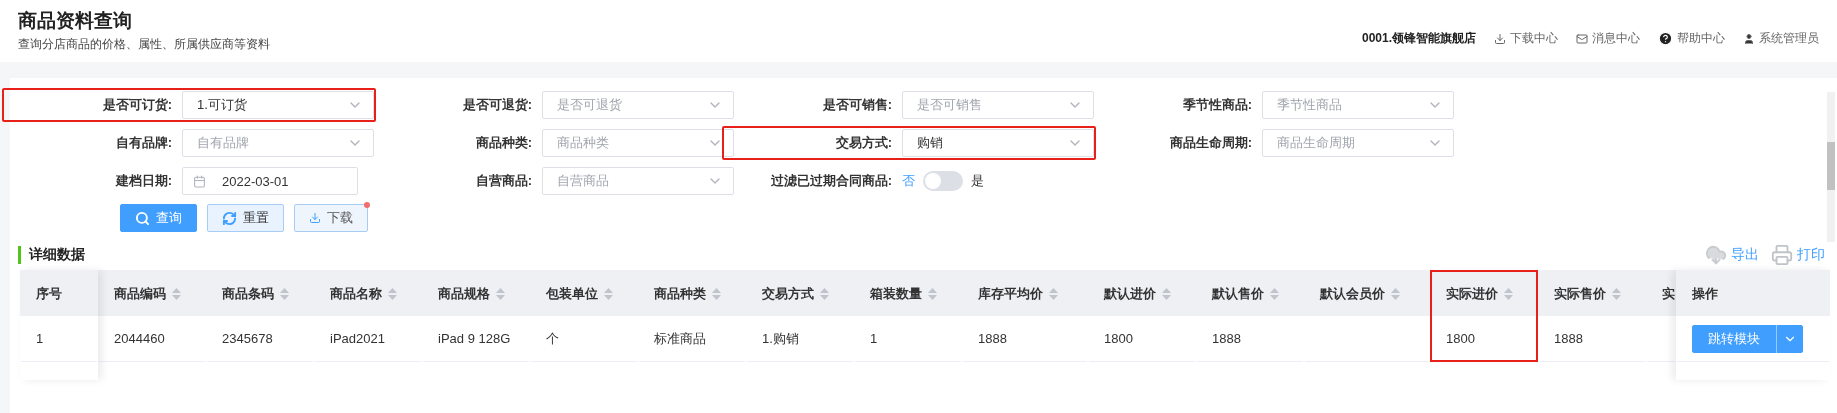 This screenshot has height=413, width=1837. I want to click on filter-label: 建档日期:, so click(143, 181).